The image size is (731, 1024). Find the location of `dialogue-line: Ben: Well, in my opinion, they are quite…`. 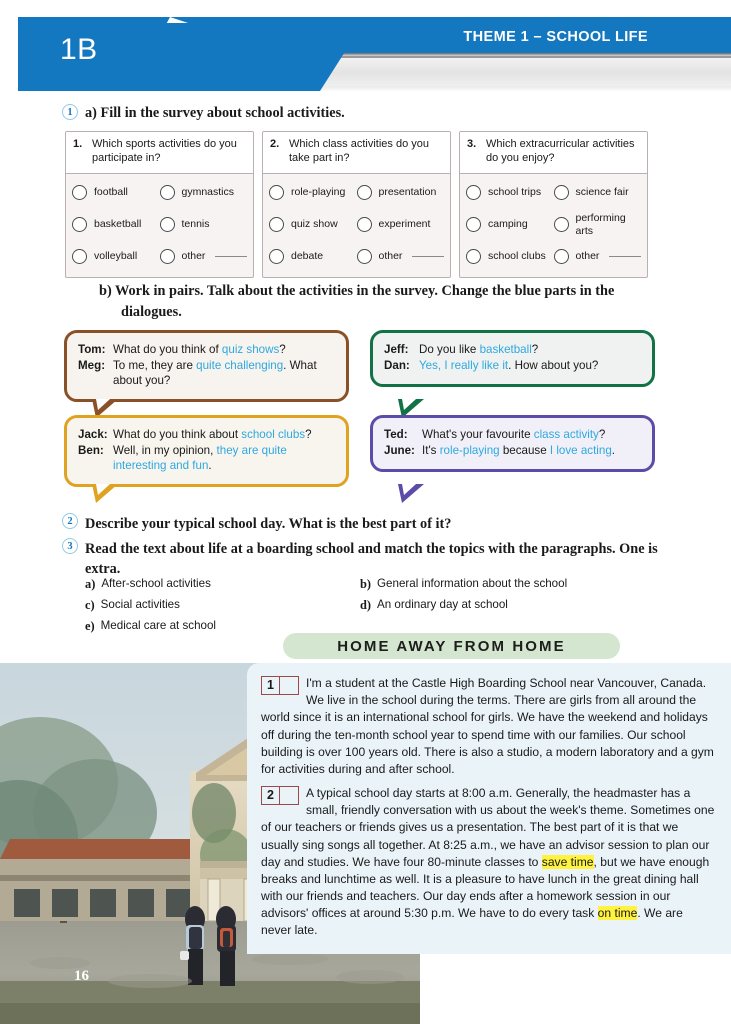

dialogue-line: Ben: Well, in my opinion, they are quite… is located at coordinates (207, 458).